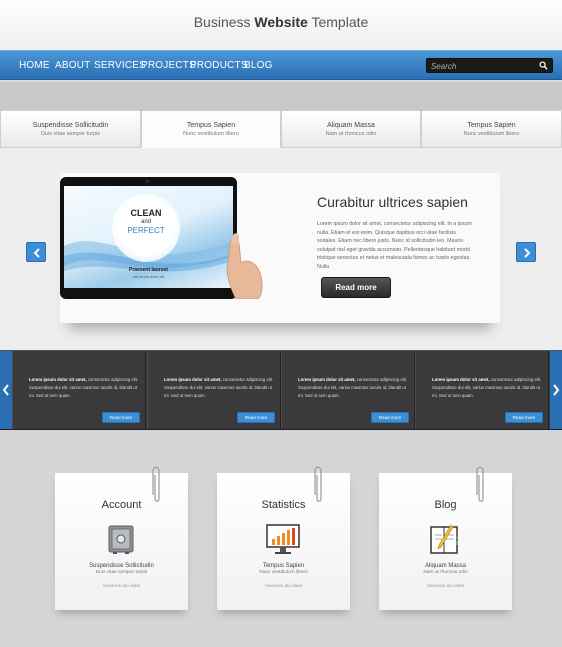 This screenshot has height=647, width=562. Describe the element at coordinates (70, 125) in the screenshot. I see `tab-title: Suspendisse Sollicitudin` at that location.